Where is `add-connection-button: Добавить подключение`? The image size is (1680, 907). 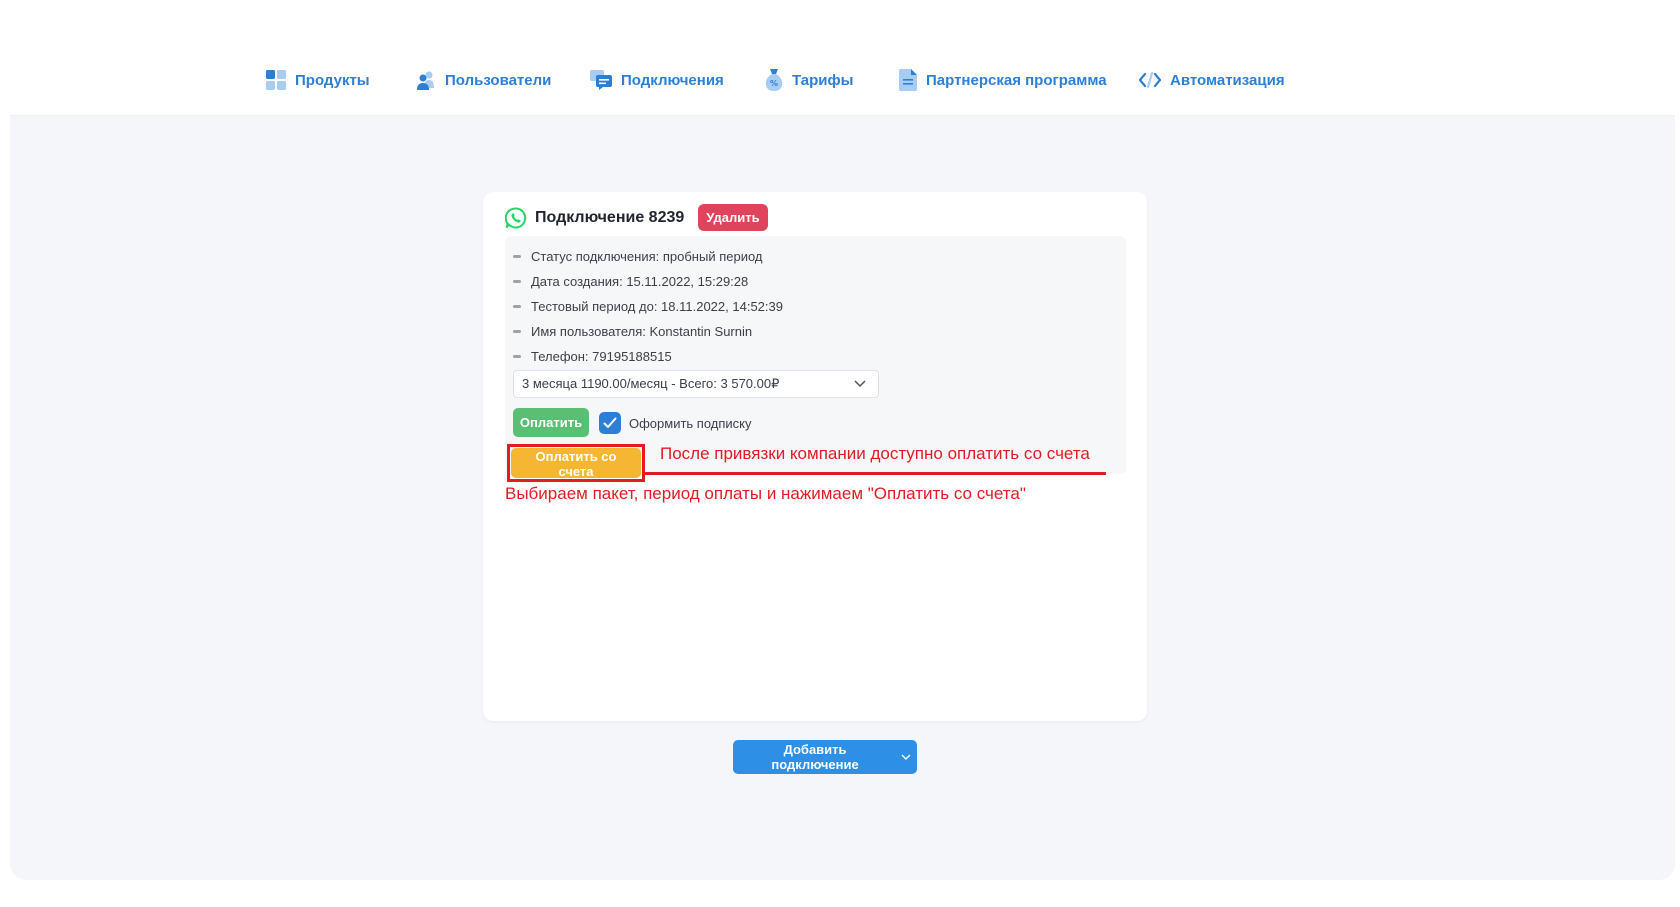 add-connection-button: Добавить подключение is located at coordinates (825, 757).